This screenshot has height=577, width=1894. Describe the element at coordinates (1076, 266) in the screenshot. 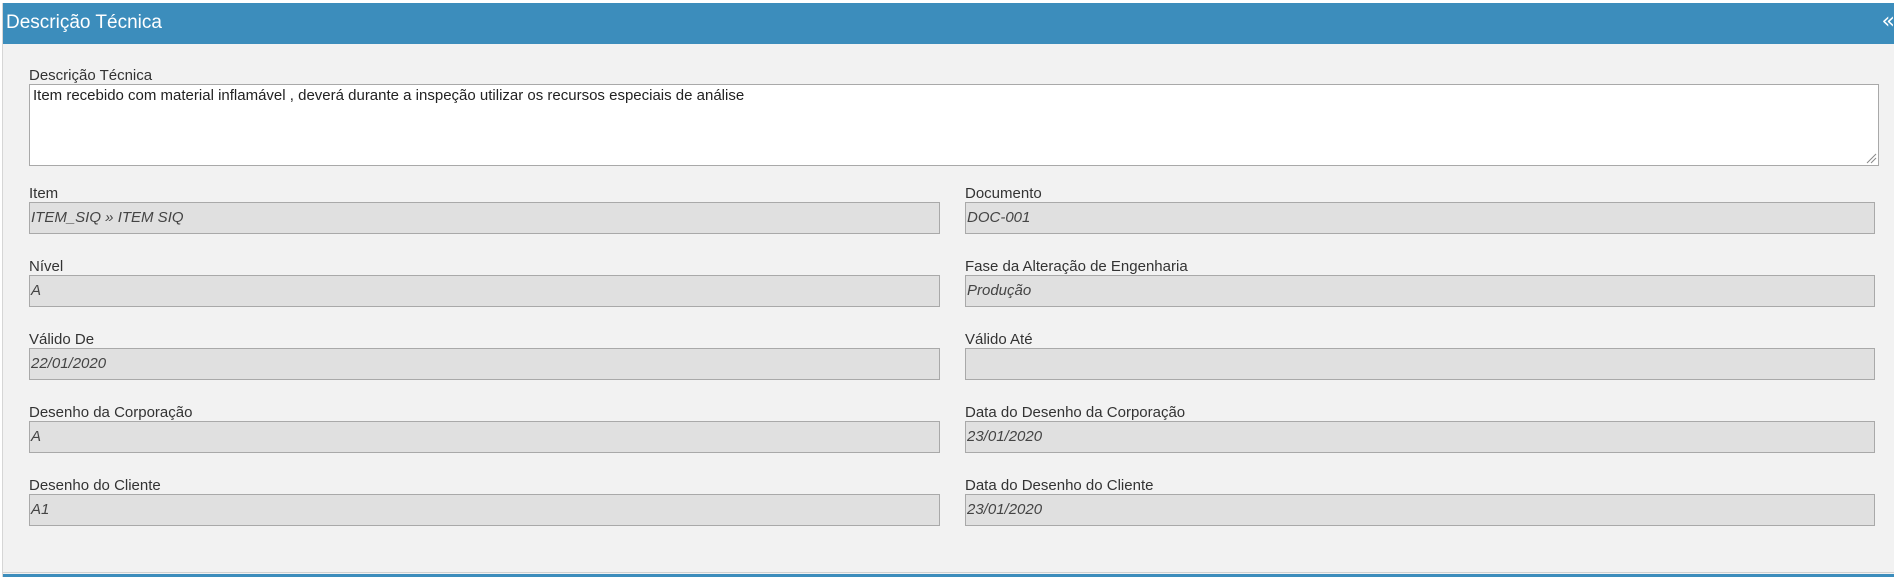

I see `fase-label: Fase da Alteração de Engenharia` at that location.